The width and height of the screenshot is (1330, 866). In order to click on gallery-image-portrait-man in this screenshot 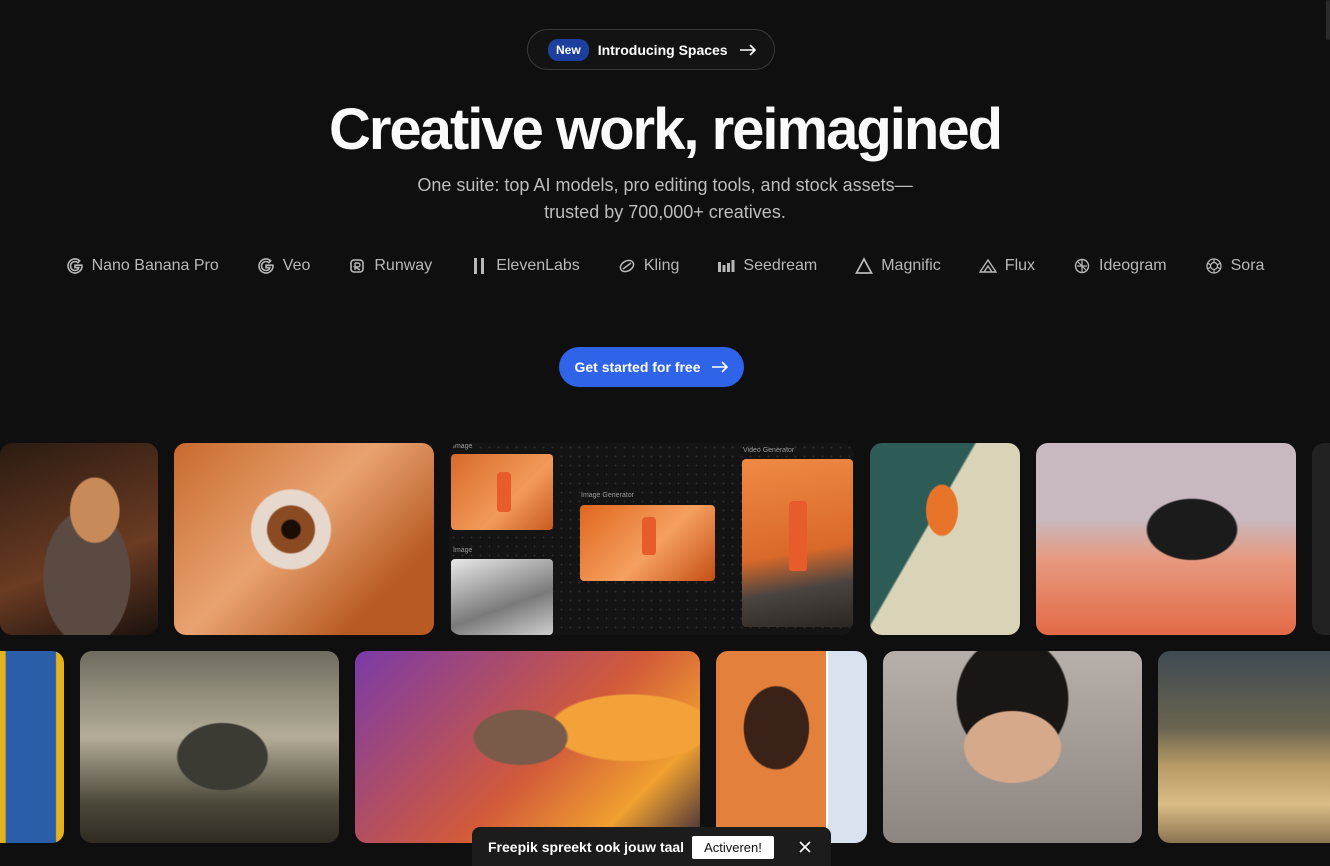, I will do `click(1012, 747)`.